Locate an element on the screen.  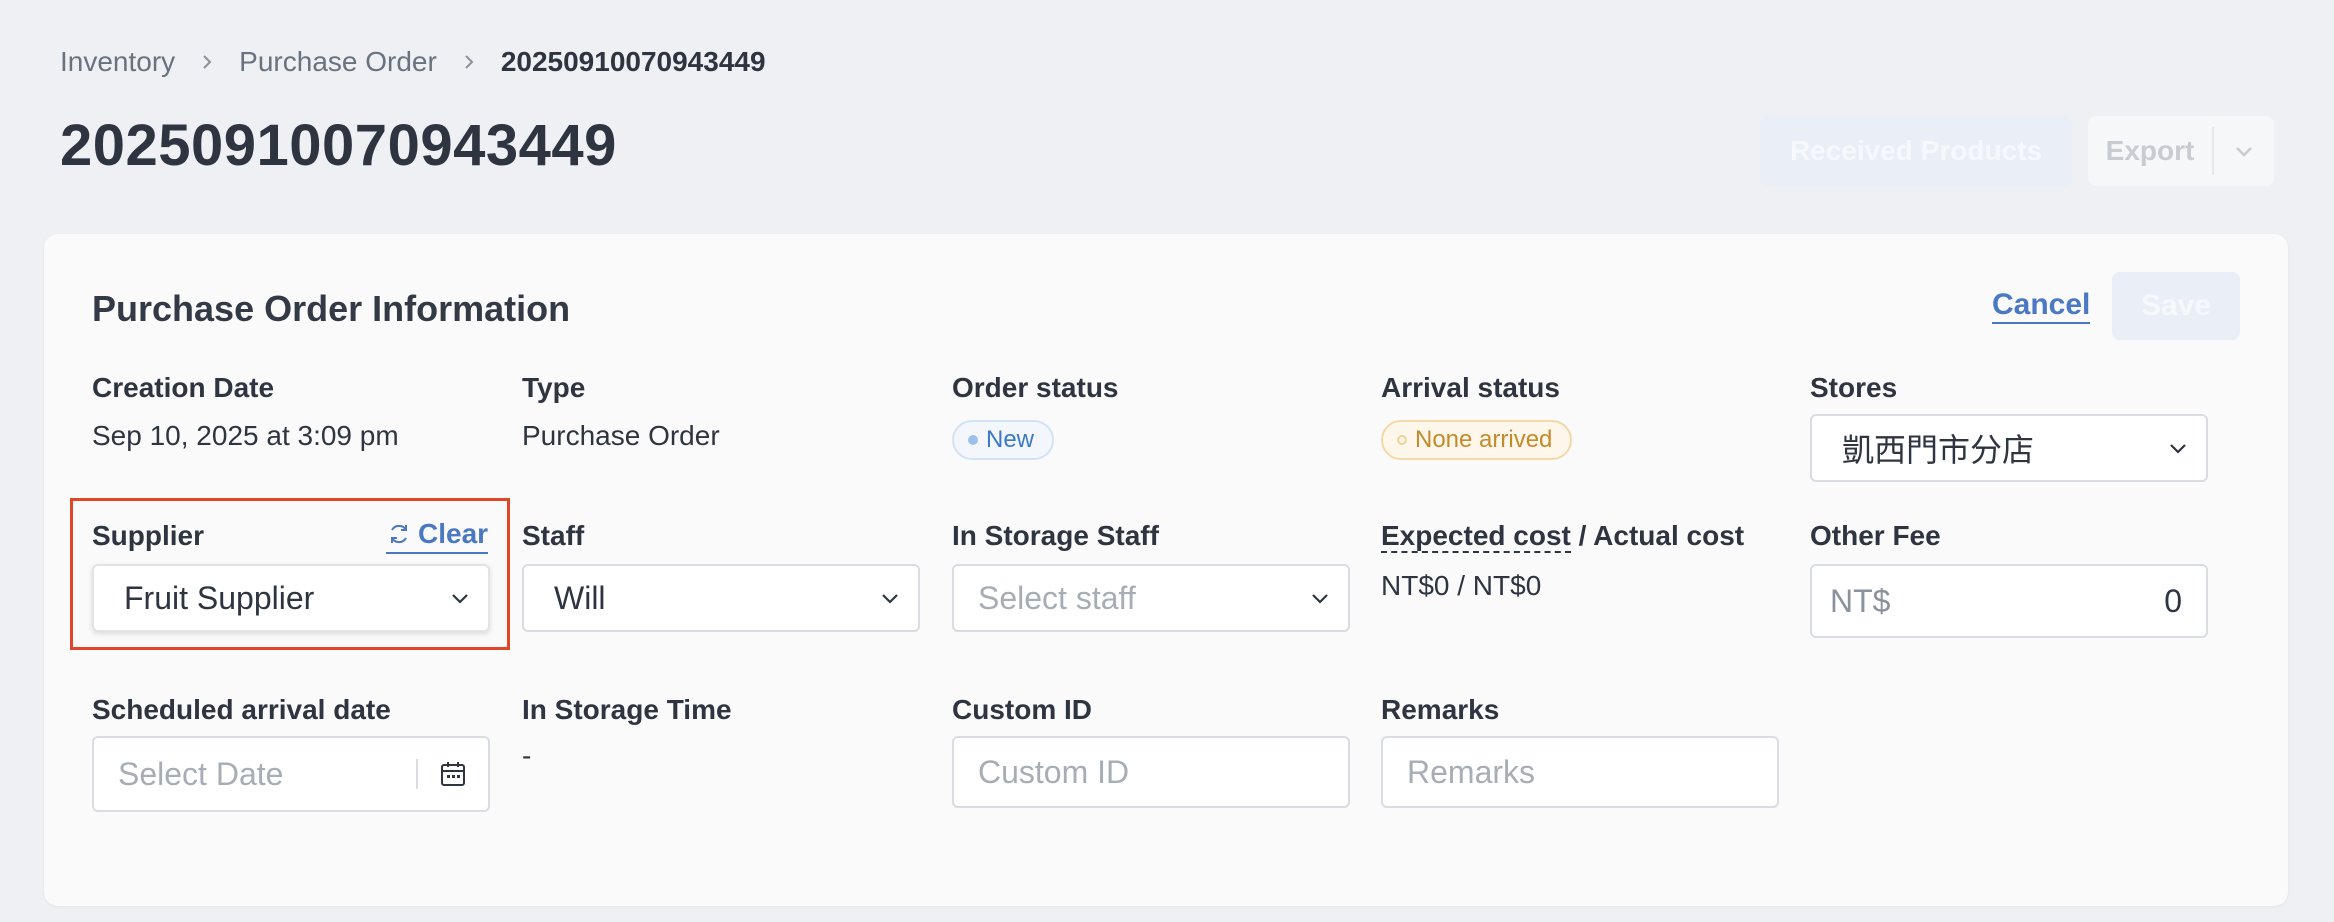
scheduled-arrival-placeholder: Select Date is located at coordinates (201, 773).